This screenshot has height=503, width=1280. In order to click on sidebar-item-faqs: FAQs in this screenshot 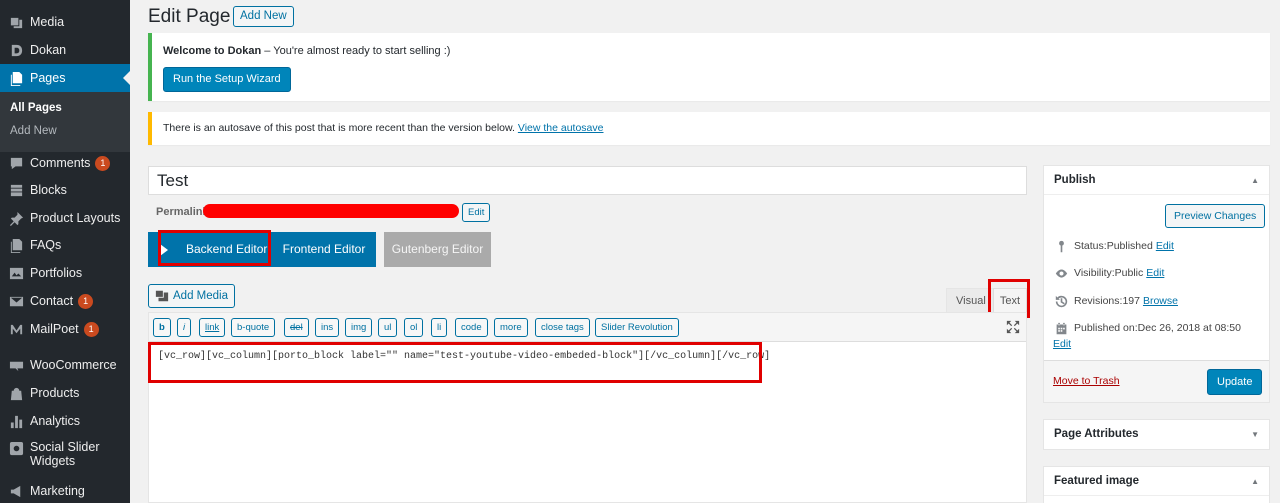, I will do `click(65, 245)`.